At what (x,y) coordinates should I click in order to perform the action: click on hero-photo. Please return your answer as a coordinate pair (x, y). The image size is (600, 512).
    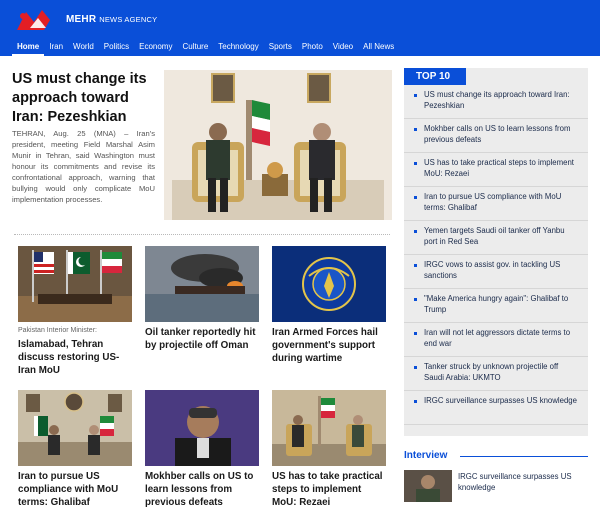
    Looking at the image, I should click on (278, 145).